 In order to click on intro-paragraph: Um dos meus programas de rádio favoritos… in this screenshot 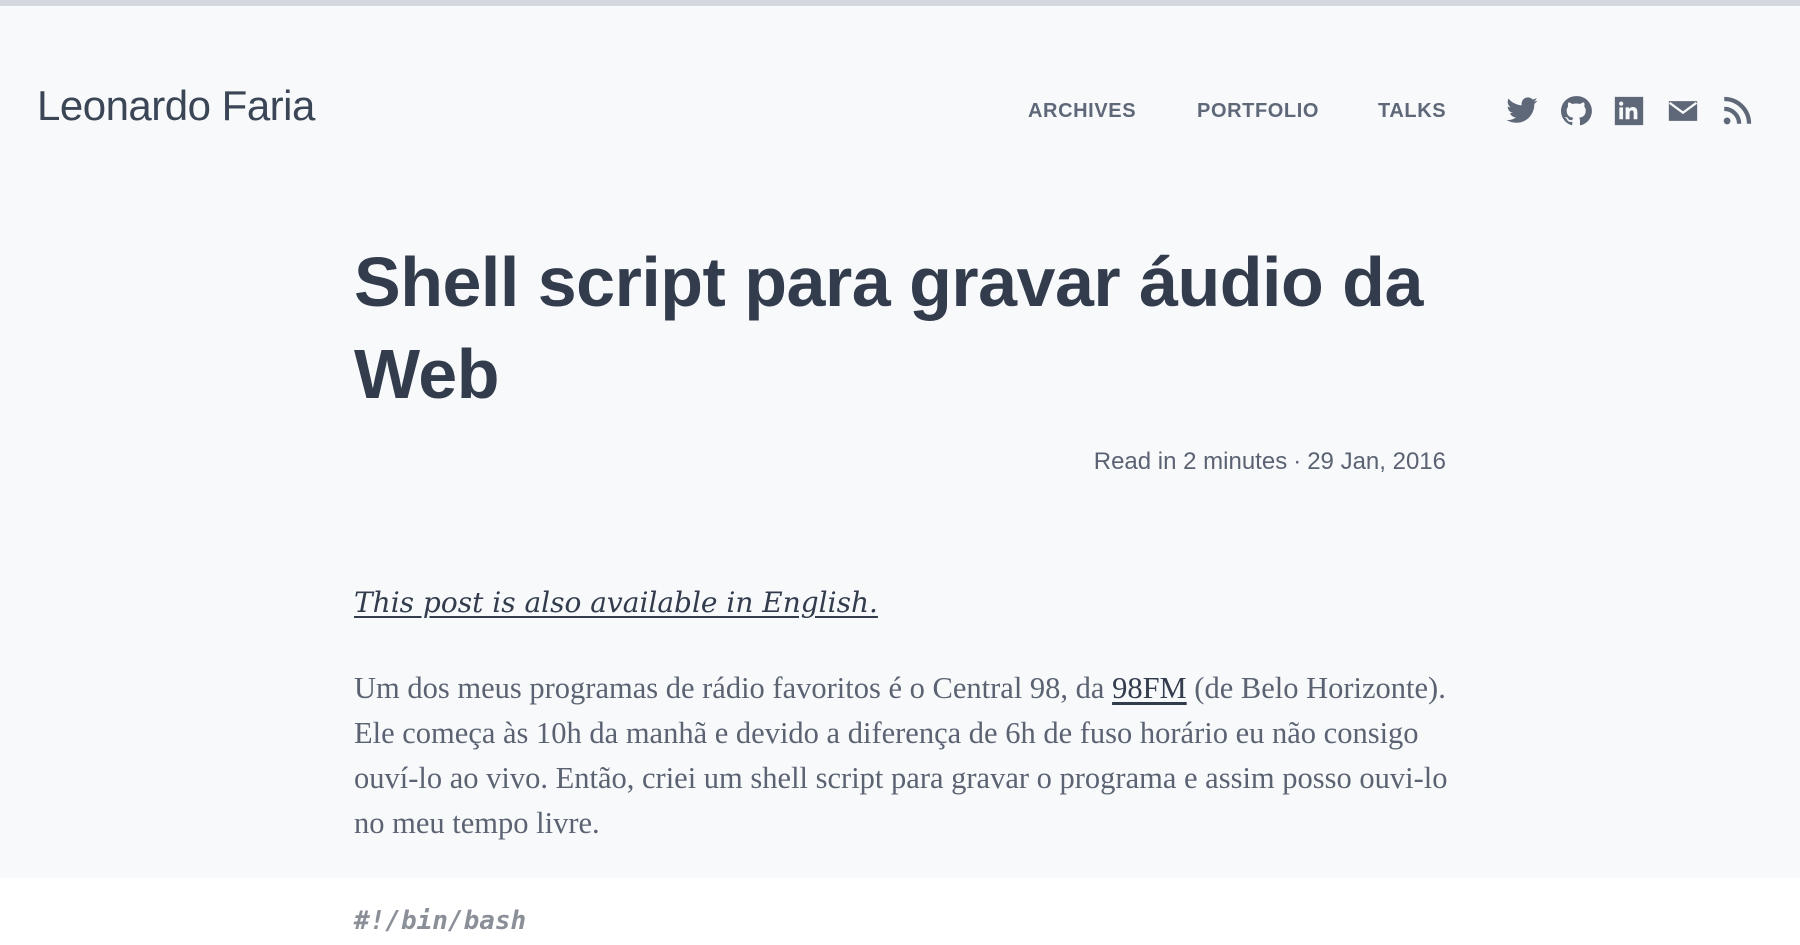, I will do `click(914, 756)`.